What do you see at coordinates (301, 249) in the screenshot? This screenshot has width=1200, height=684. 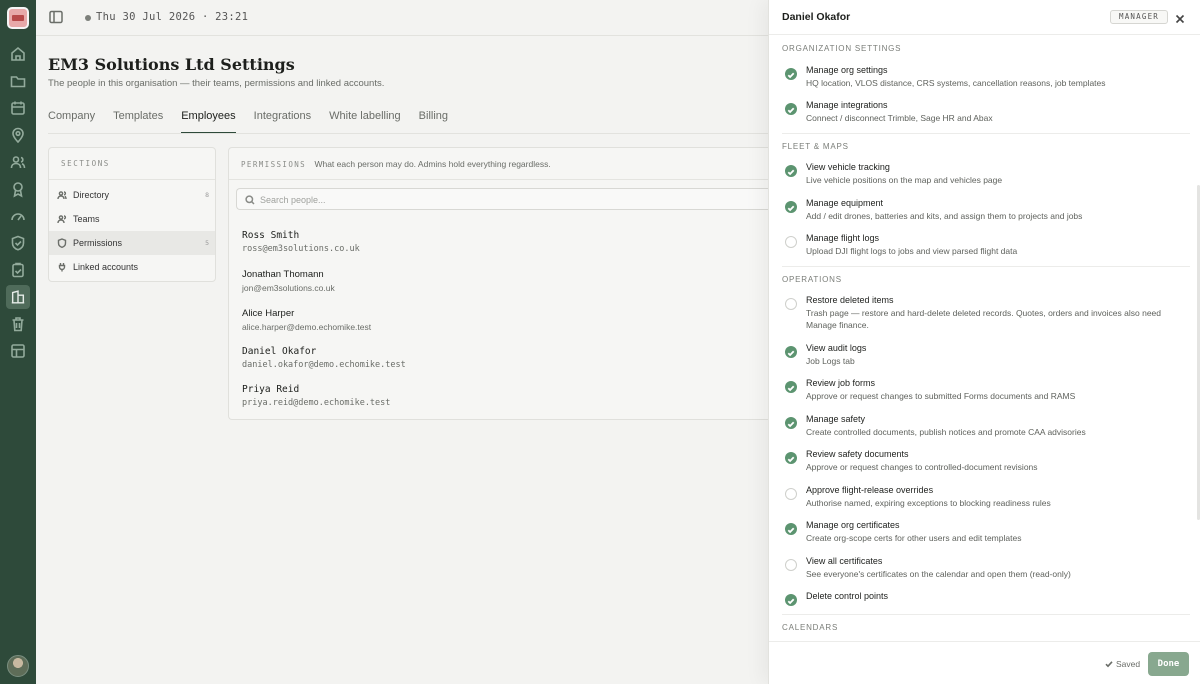 I see `person-email: ross@em3solutions.co.uk` at bounding box center [301, 249].